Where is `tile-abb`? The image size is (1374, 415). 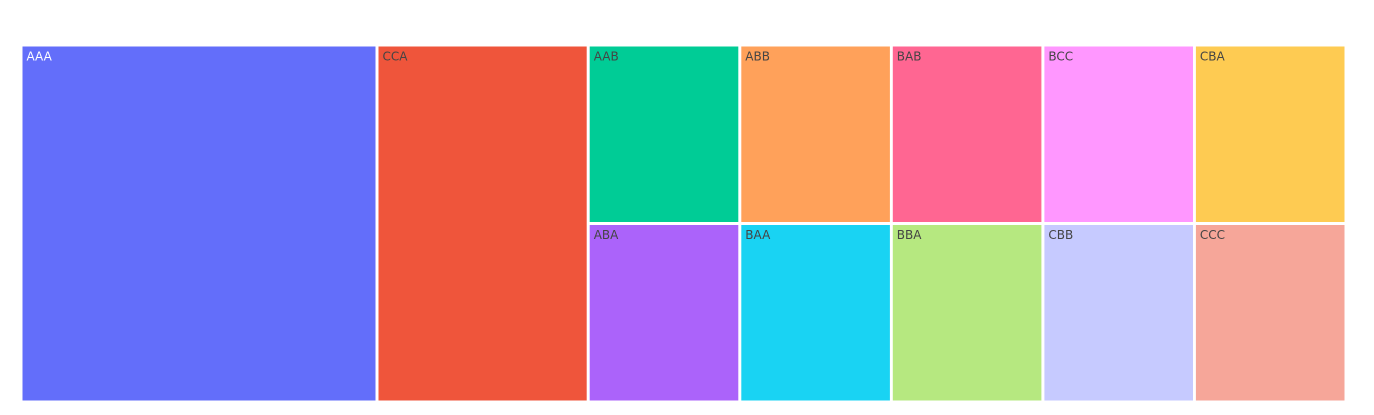 tile-abb is located at coordinates (815, 134).